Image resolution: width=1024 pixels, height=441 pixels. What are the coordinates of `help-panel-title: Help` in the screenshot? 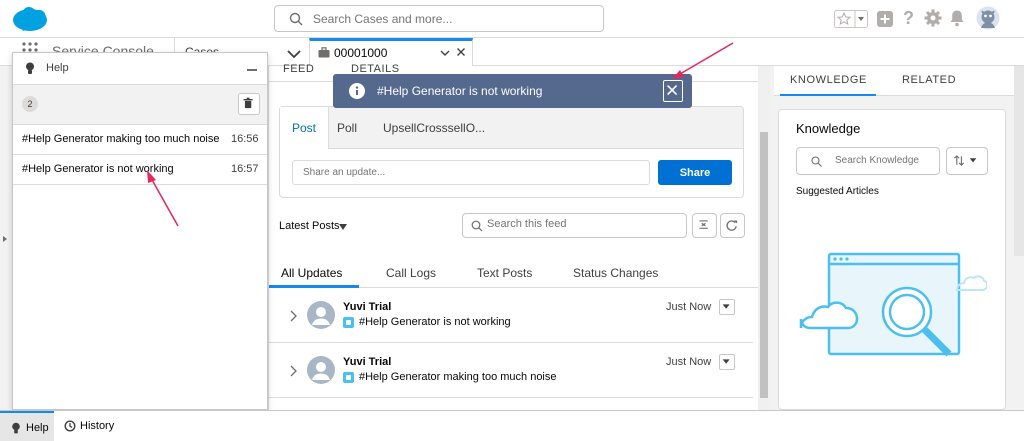 It's located at (57, 68).